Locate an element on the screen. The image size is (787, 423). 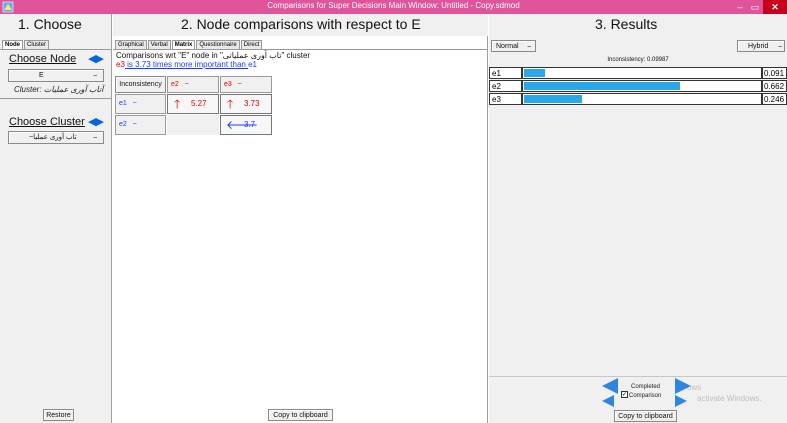
column-header-e2: e2 ~ is located at coordinates (193, 84).